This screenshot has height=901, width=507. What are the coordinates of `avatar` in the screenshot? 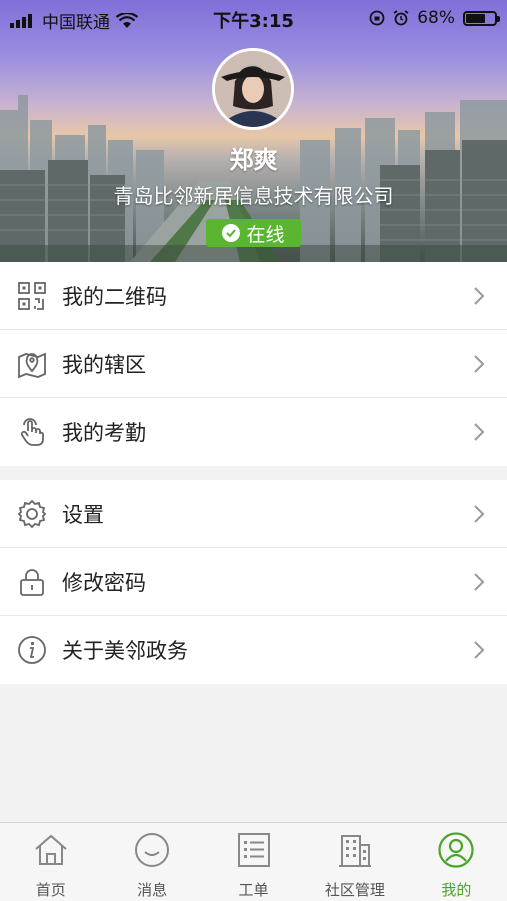 It's located at (253, 89).